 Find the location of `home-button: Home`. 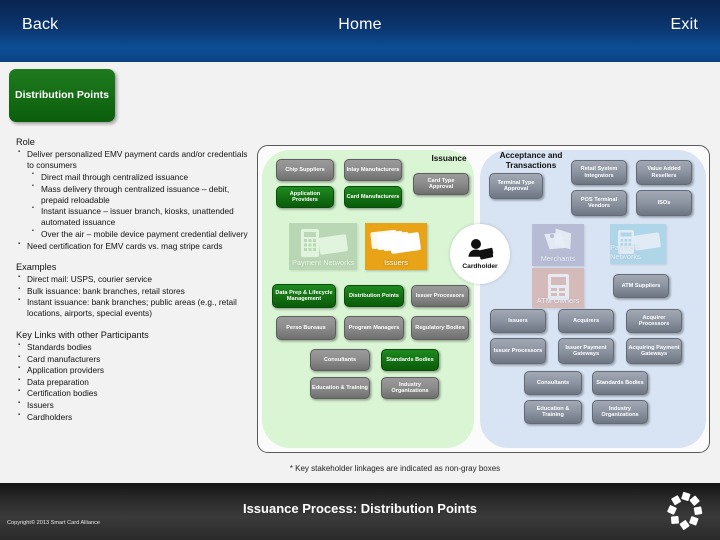

home-button: Home is located at coordinates (360, 25).